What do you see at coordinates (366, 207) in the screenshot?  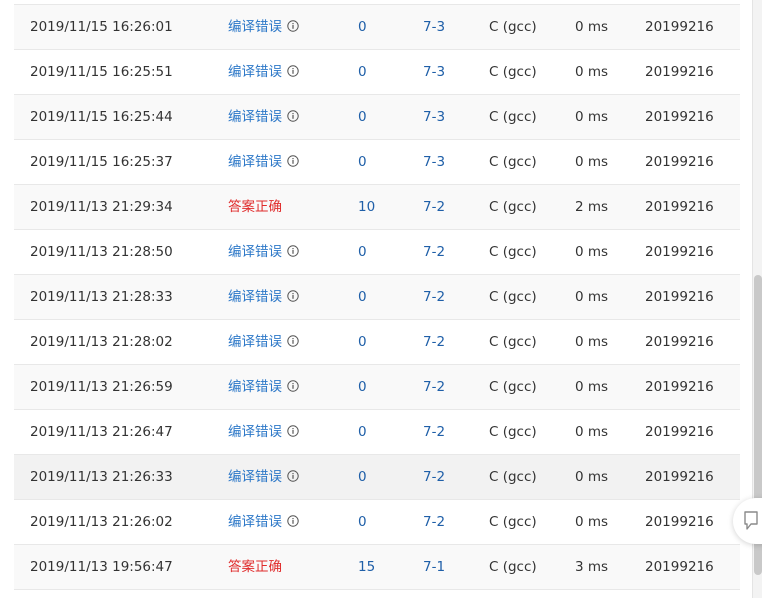 I see `score-link: 10` at bounding box center [366, 207].